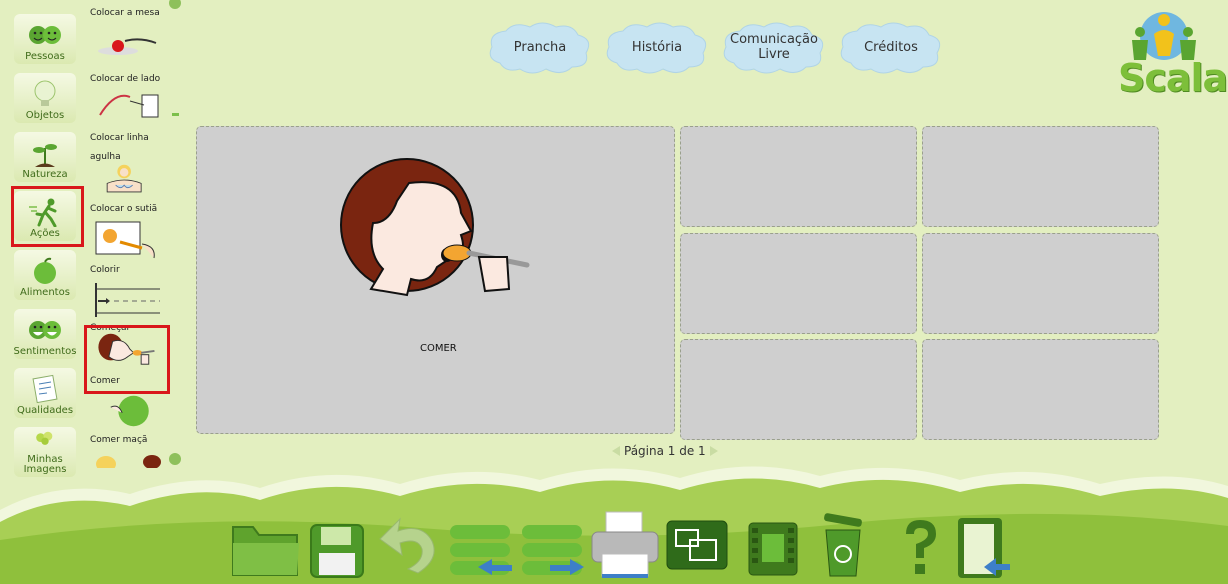  Describe the element at coordinates (124, 178) in the screenshot. I see `woman-bra-icon` at that location.